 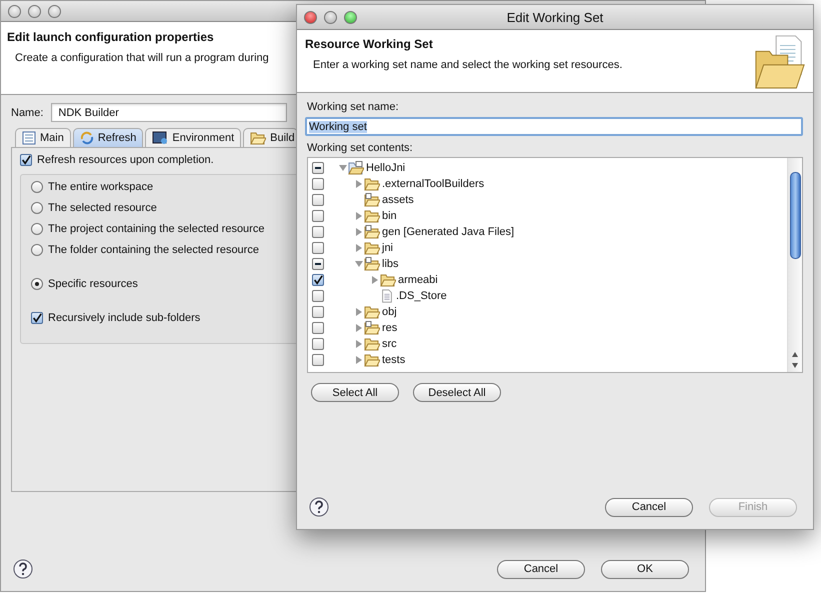 I want to click on tree-item: jni, so click(x=388, y=248).